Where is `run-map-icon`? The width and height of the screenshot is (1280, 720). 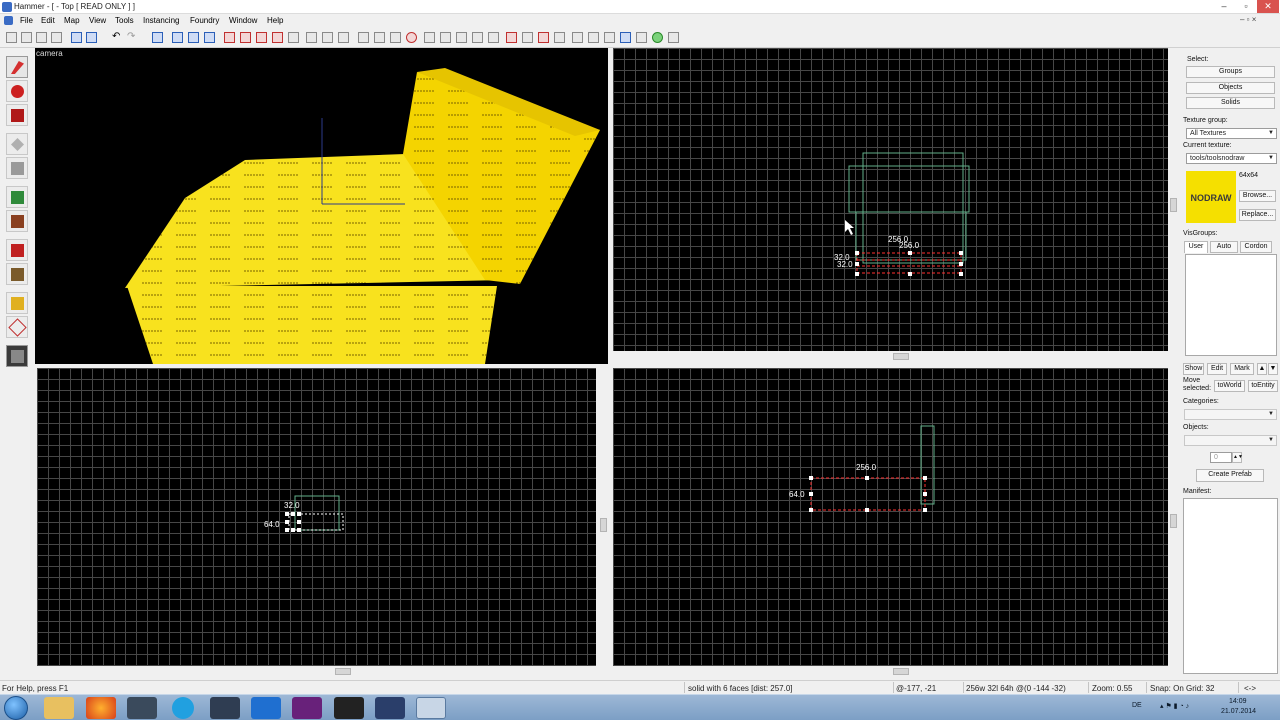
run-map-icon is located at coordinates (511, 37).